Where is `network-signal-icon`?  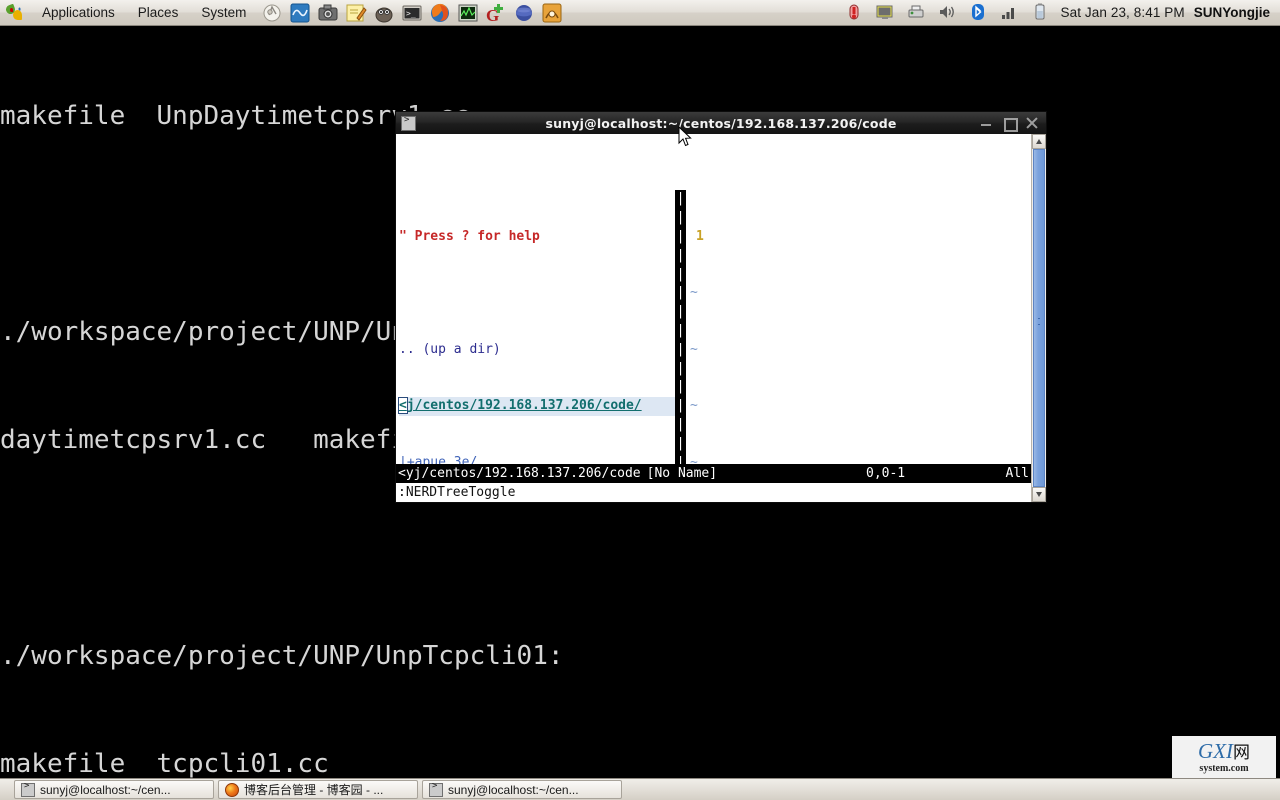
network-signal-icon is located at coordinates (1010, 13).